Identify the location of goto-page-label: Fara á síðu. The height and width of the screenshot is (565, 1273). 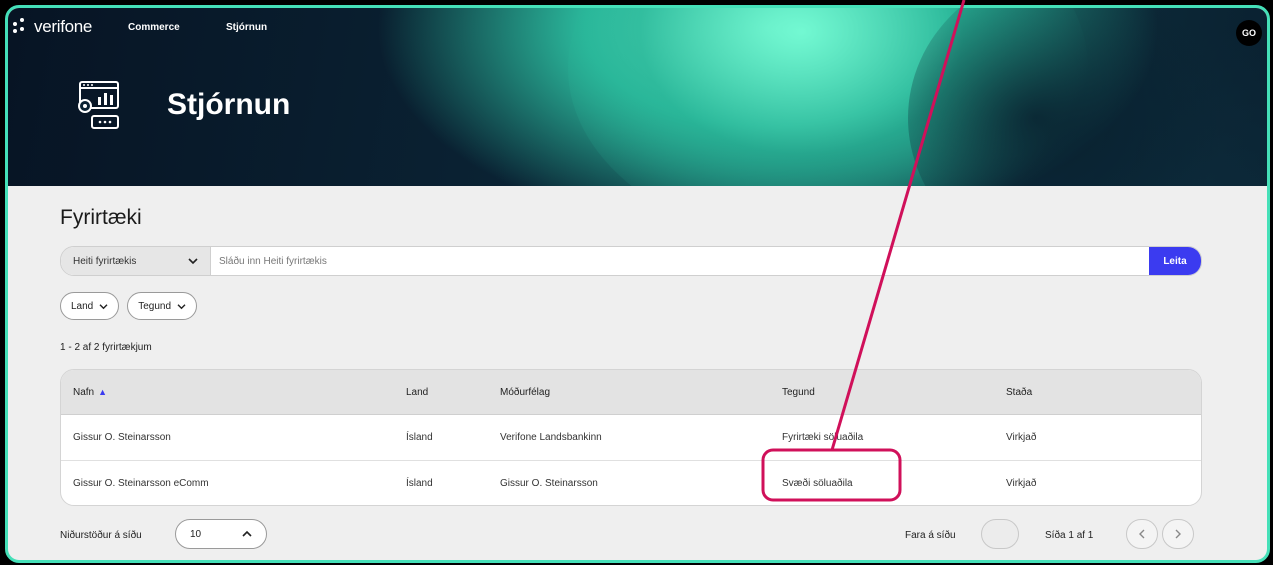
(930, 535).